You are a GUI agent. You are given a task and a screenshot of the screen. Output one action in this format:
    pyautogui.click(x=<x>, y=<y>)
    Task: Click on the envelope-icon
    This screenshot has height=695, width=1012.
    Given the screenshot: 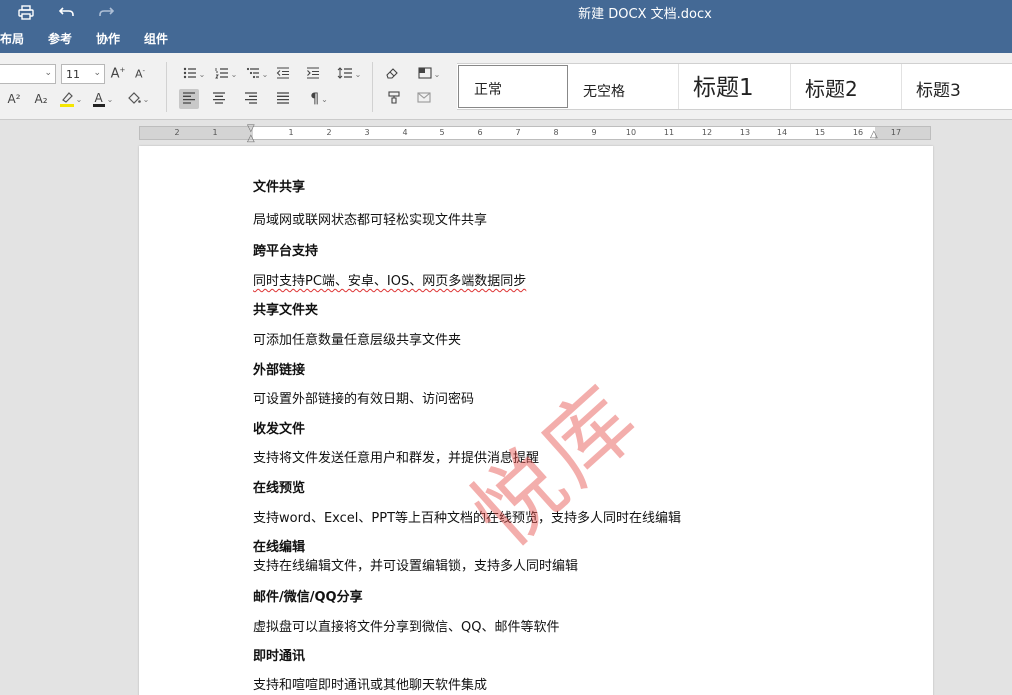 What is the action you would take?
    pyautogui.click(x=424, y=99)
    